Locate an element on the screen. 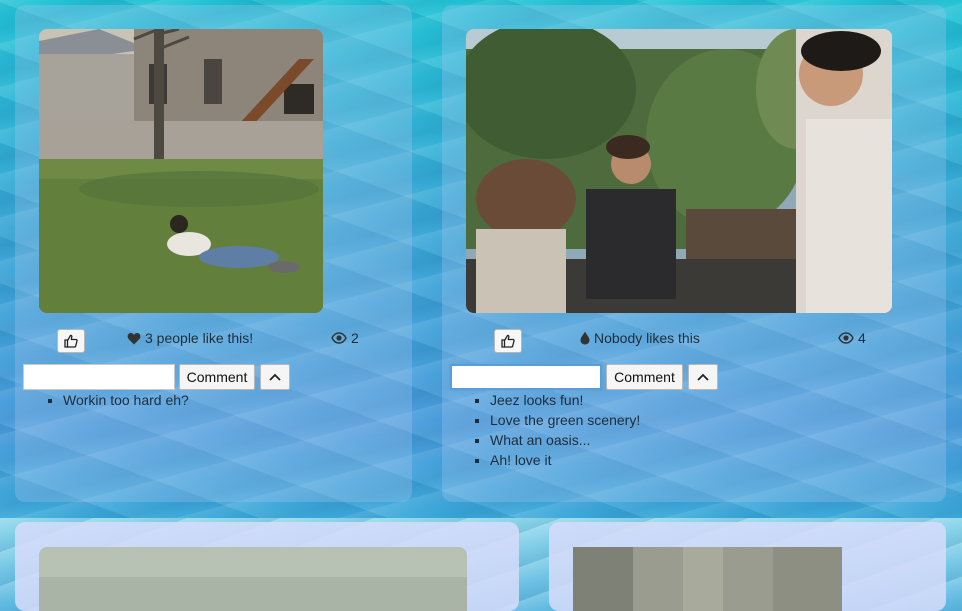 This screenshot has height=611, width=962. view-count-value: 2 is located at coordinates (355, 338).